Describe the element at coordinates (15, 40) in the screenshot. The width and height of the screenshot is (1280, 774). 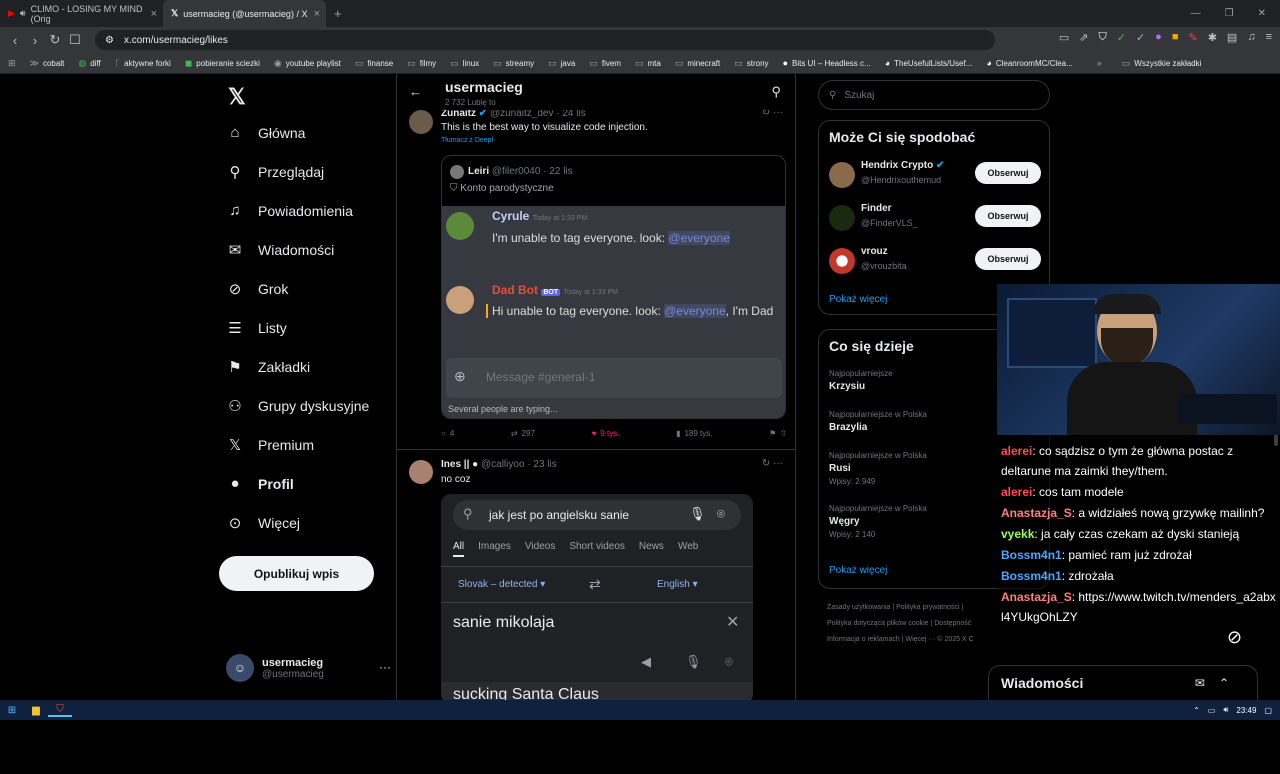
I see `back-icon: ‹` at that location.